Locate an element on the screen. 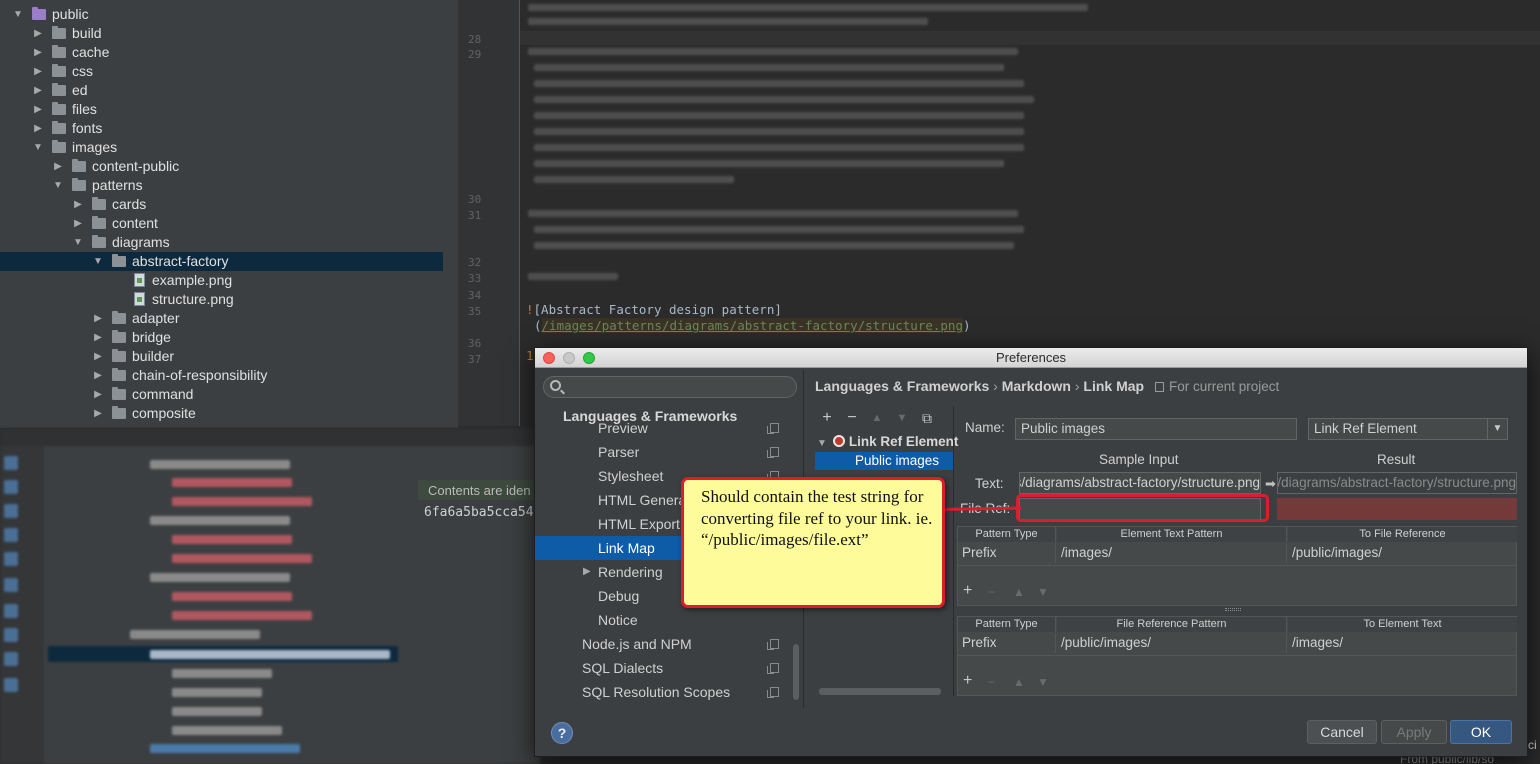 This screenshot has width=1540, height=764. name-field: Public images is located at coordinates (1156, 429).